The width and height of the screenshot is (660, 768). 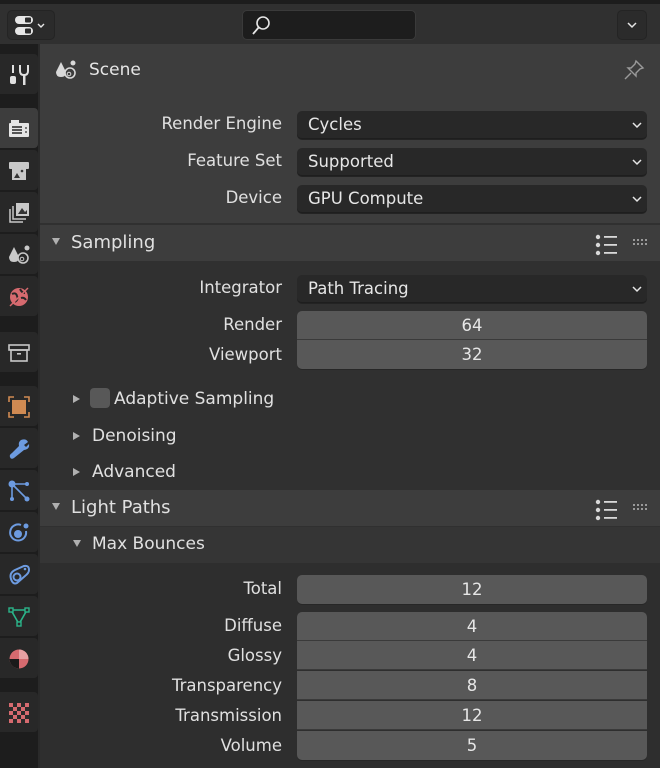 I want to click on search-input, so click(x=342, y=25).